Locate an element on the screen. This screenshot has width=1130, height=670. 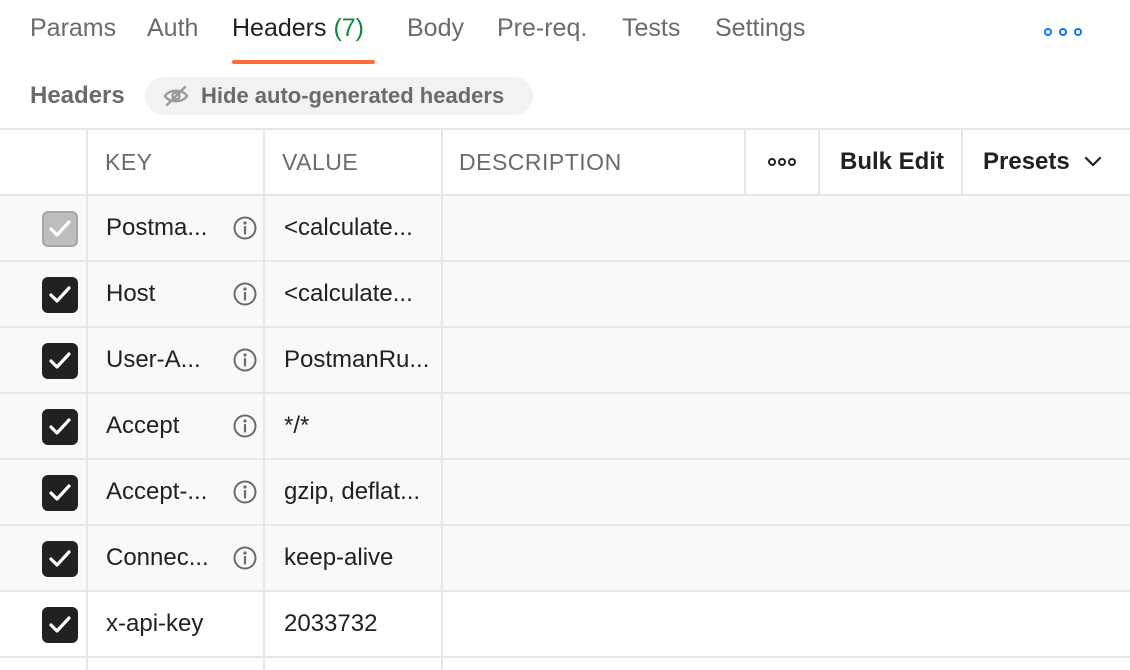
tab-settings: Settings is located at coordinates (760, 28).